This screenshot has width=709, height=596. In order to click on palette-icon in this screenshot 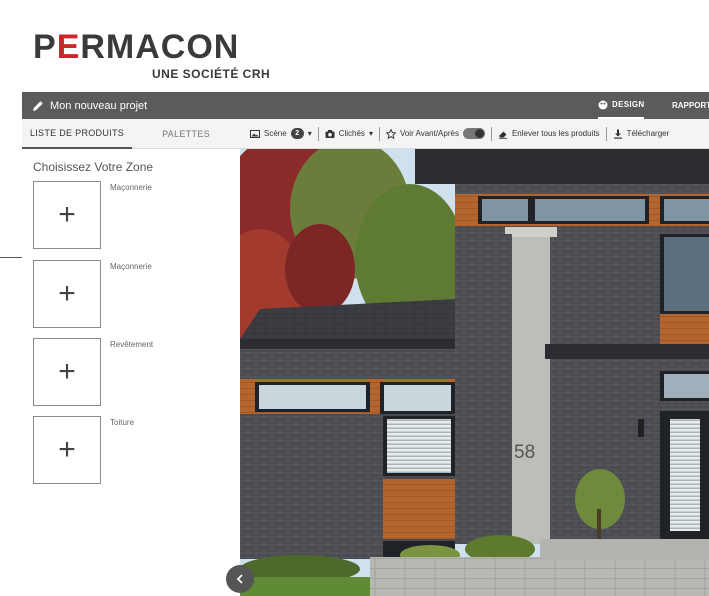, I will do `click(603, 104)`.